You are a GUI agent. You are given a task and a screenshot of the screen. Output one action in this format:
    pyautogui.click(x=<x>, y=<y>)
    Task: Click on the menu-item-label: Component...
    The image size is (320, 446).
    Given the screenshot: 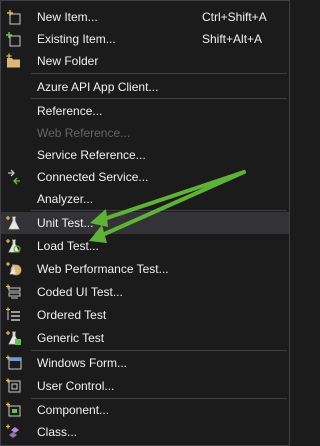 What is the action you would take?
    pyautogui.click(x=73, y=410)
    